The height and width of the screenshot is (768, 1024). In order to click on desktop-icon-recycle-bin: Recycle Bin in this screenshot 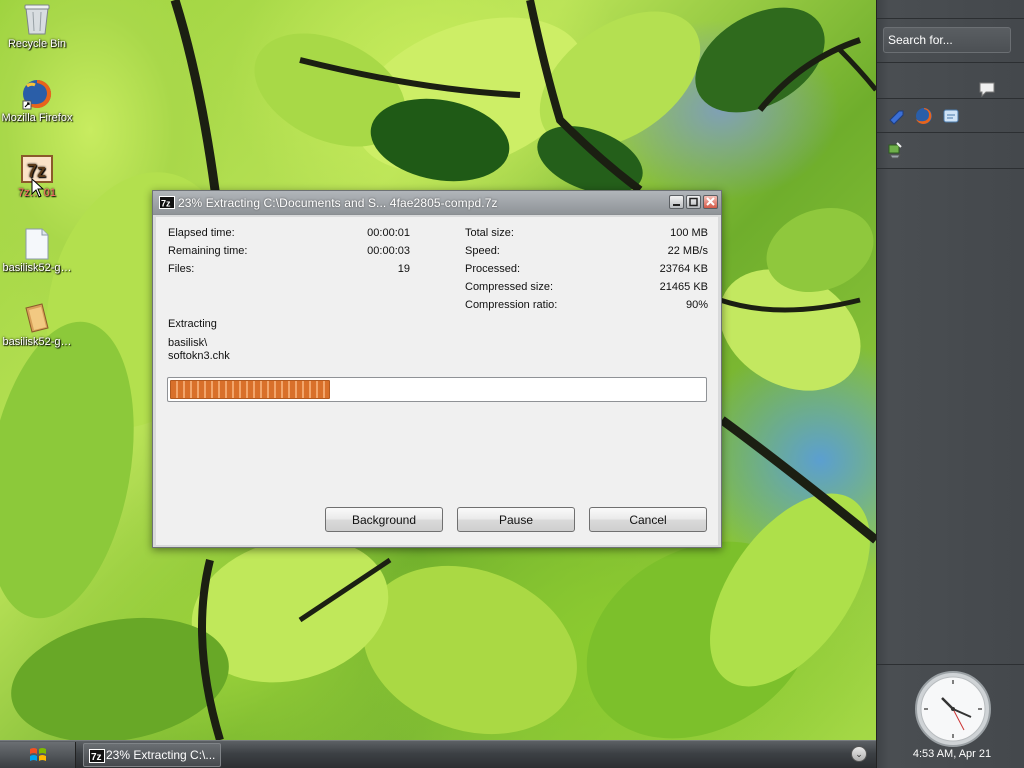, I will do `click(37, 26)`.